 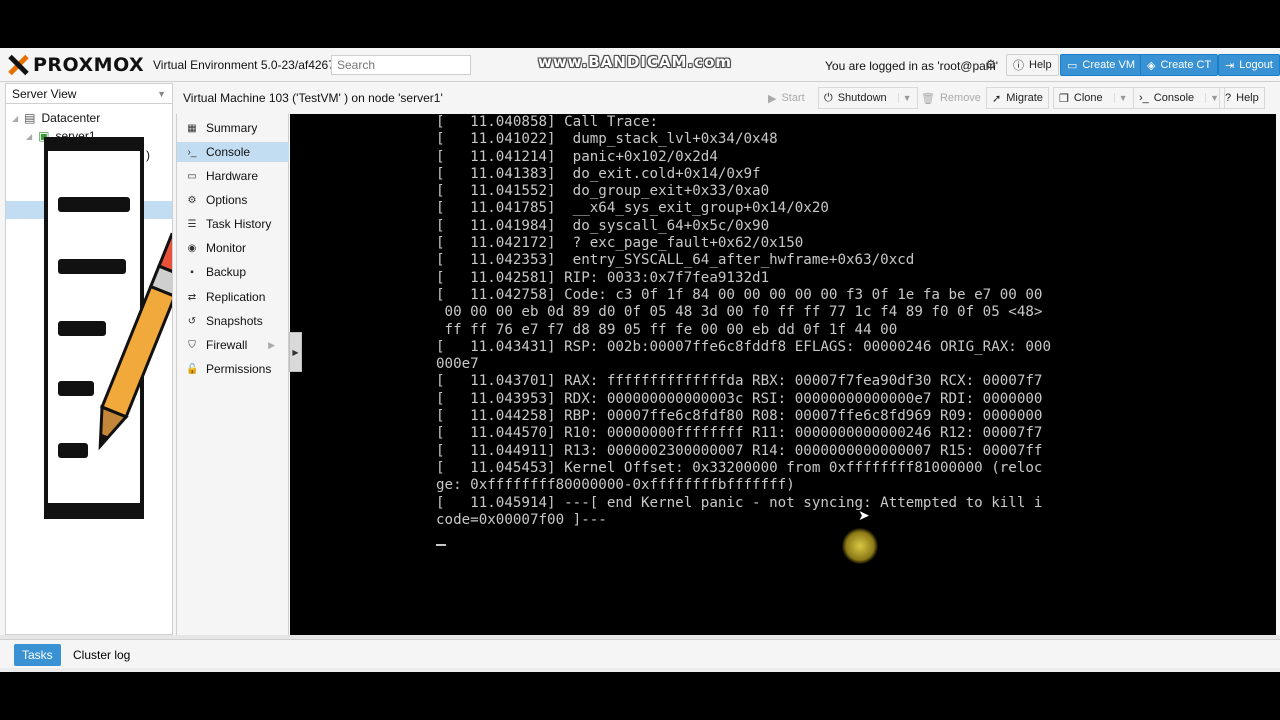 What do you see at coordinates (233, 272) in the screenshot?
I see `menu-item-backup: ▪ Backup` at bounding box center [233, 272].